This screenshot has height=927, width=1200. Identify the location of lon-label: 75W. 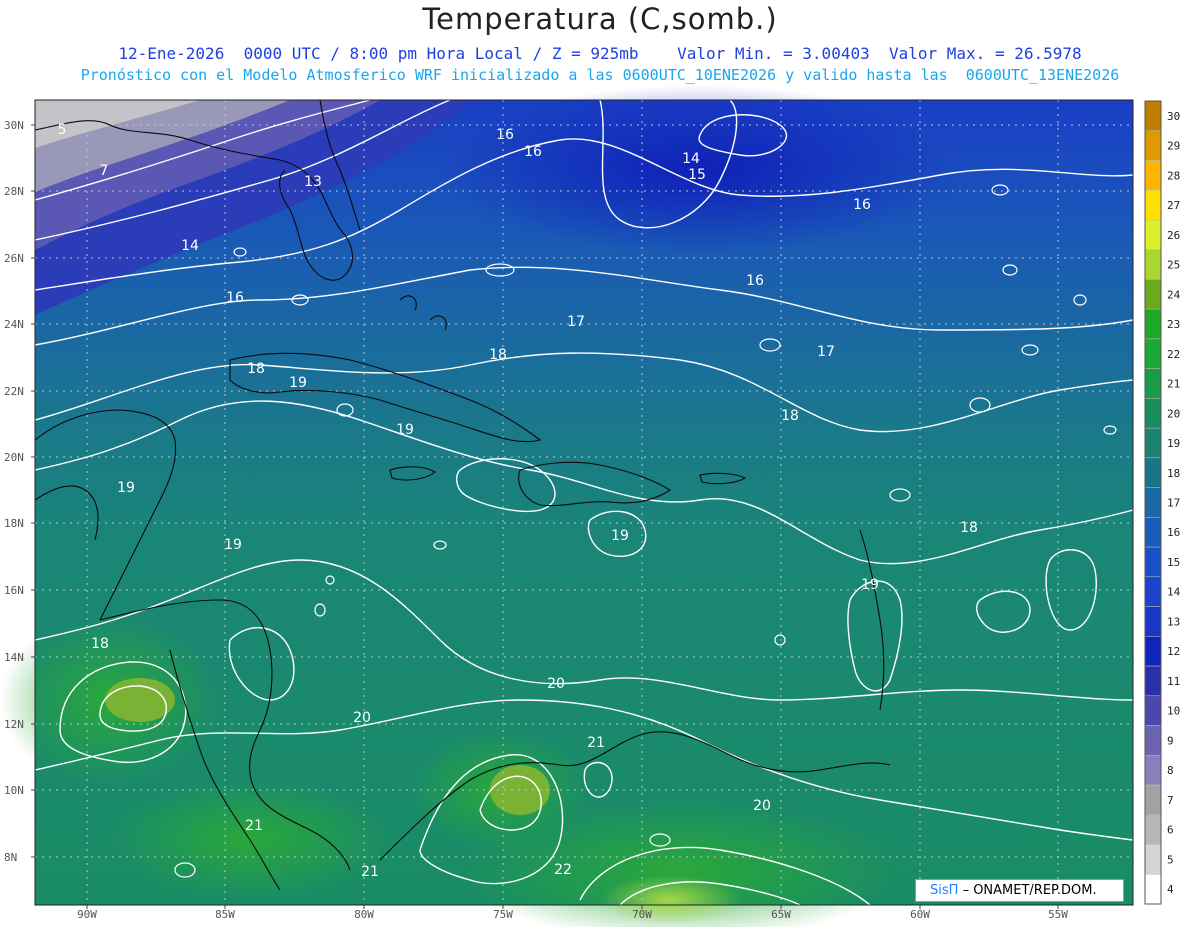
(503, 914).